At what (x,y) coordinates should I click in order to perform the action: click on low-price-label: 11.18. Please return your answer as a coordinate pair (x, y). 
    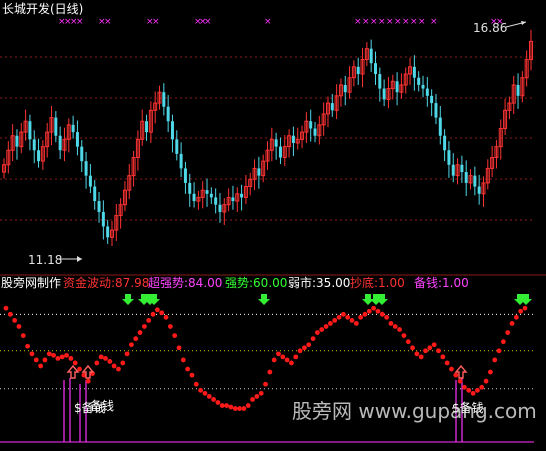
    Looking at the image, I should click on (45, 260).